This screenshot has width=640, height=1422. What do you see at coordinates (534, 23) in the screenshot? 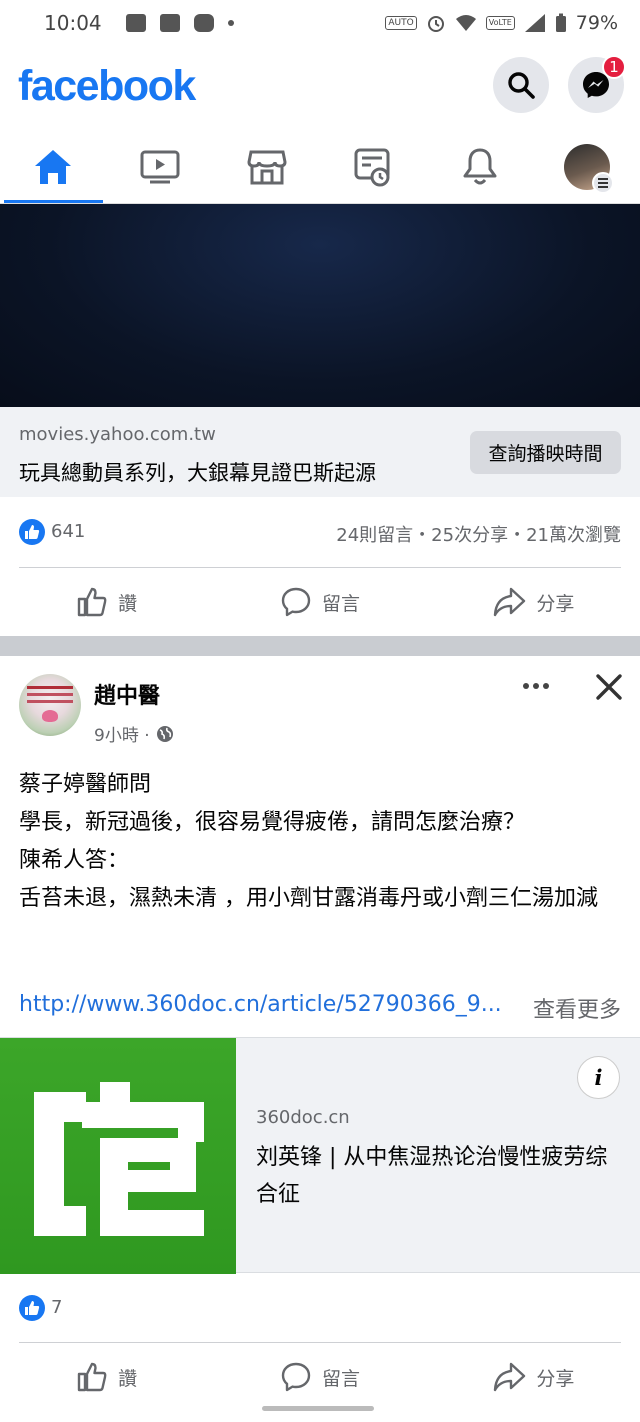
I see `signal-icon` at bounding box center [534, 23].